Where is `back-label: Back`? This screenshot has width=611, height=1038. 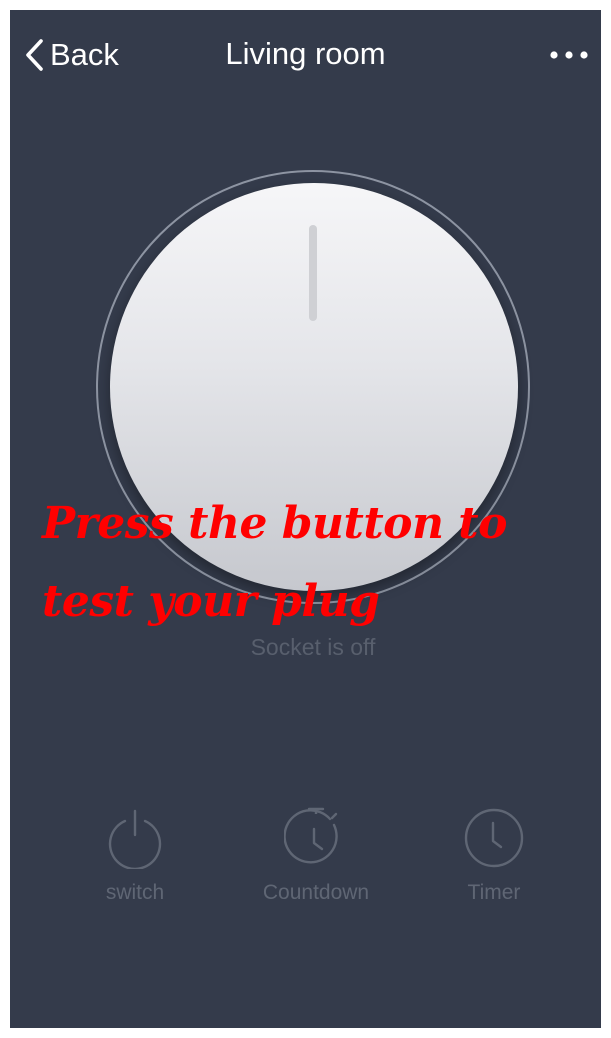 back-label: Back is located at coordinates (84, 54).